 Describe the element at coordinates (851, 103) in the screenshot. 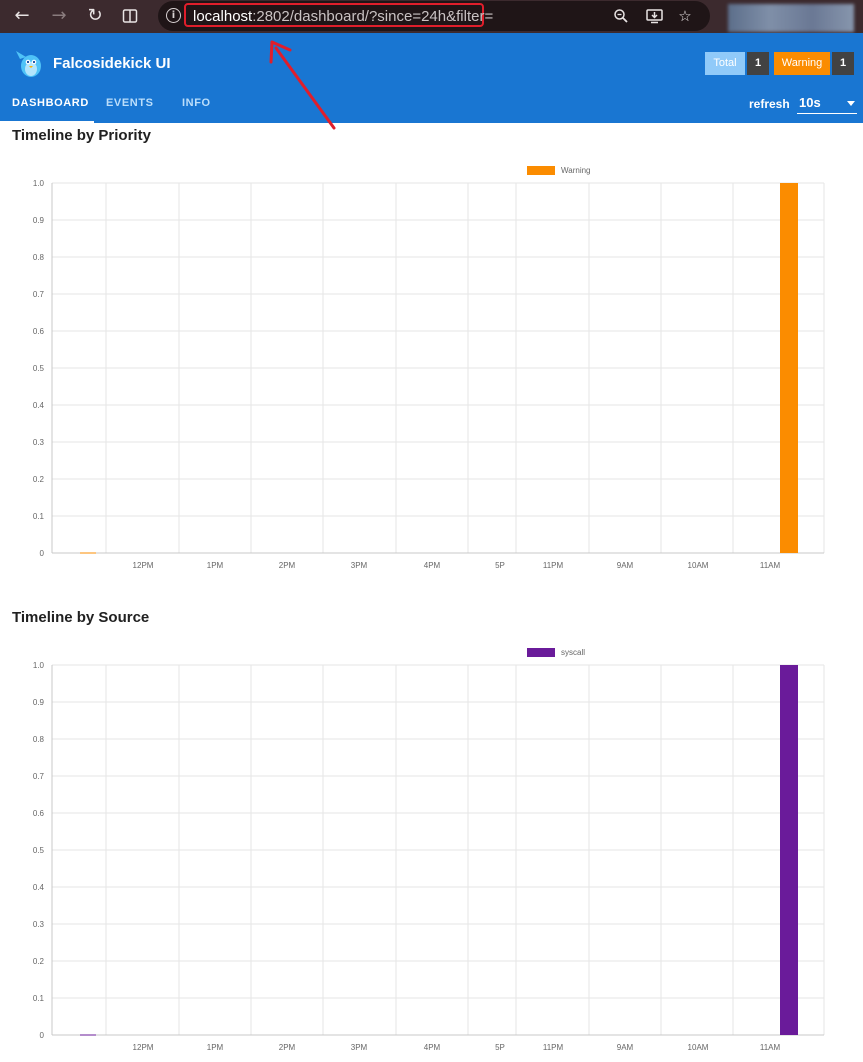

I see `caret-down-icon` at that location.